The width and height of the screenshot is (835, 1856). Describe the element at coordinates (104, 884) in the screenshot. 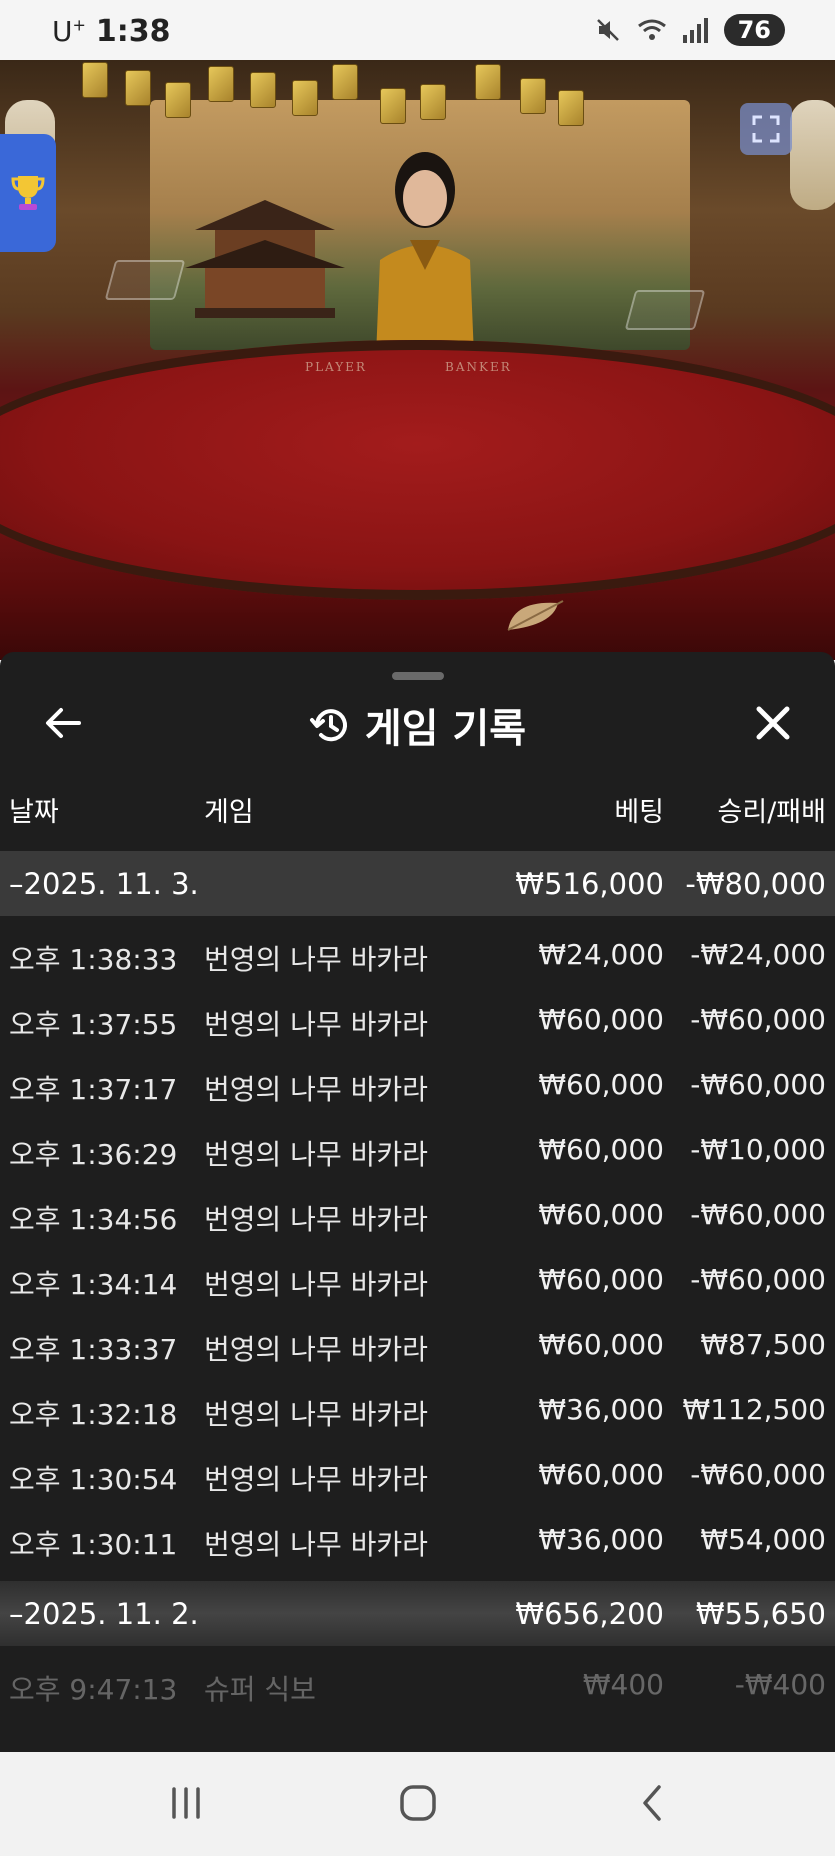

I see `group-date: –2025. 11. 3.` at that location.